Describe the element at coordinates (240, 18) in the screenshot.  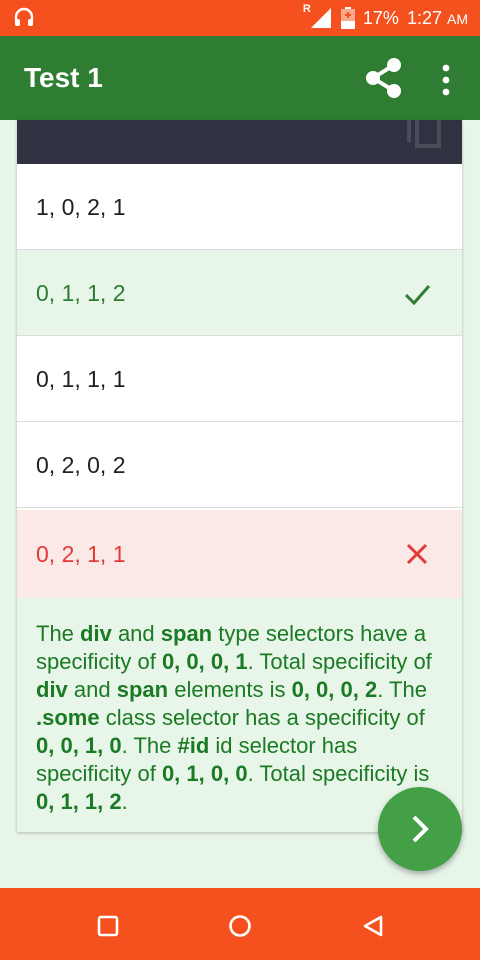
I see `status-bar: R 17% 1:27 AM` at that location.